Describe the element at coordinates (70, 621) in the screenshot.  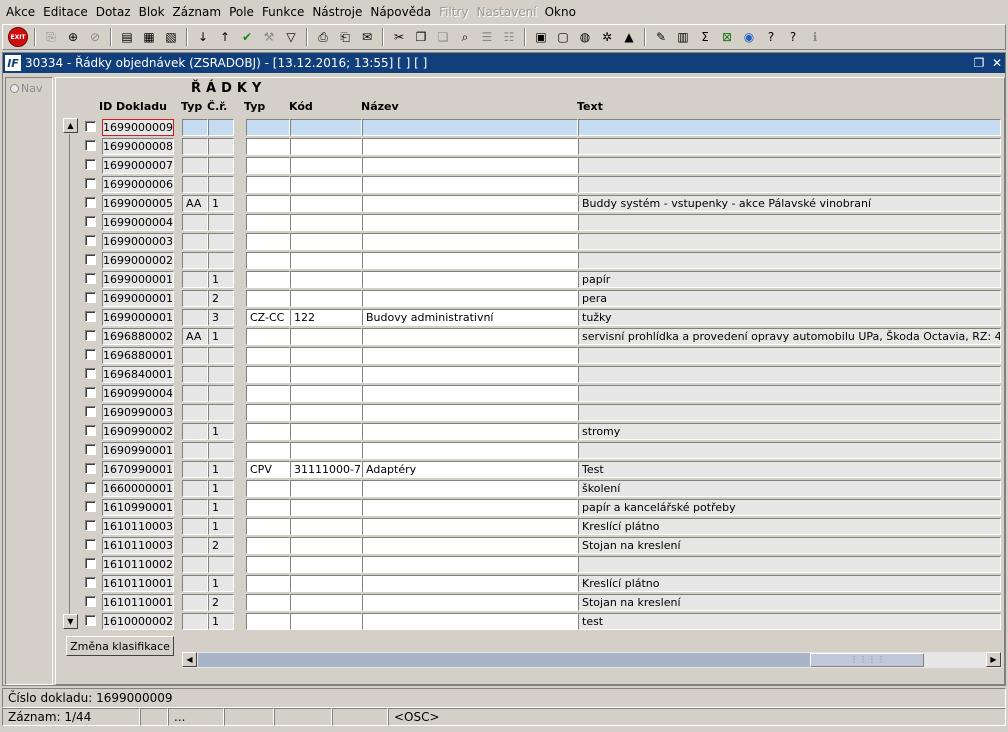
I see `scroll-down-button: ▼` at that location.